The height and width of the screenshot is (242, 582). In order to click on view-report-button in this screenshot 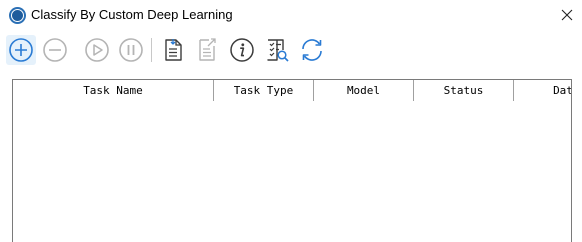, I will do `click(277, 50)`.